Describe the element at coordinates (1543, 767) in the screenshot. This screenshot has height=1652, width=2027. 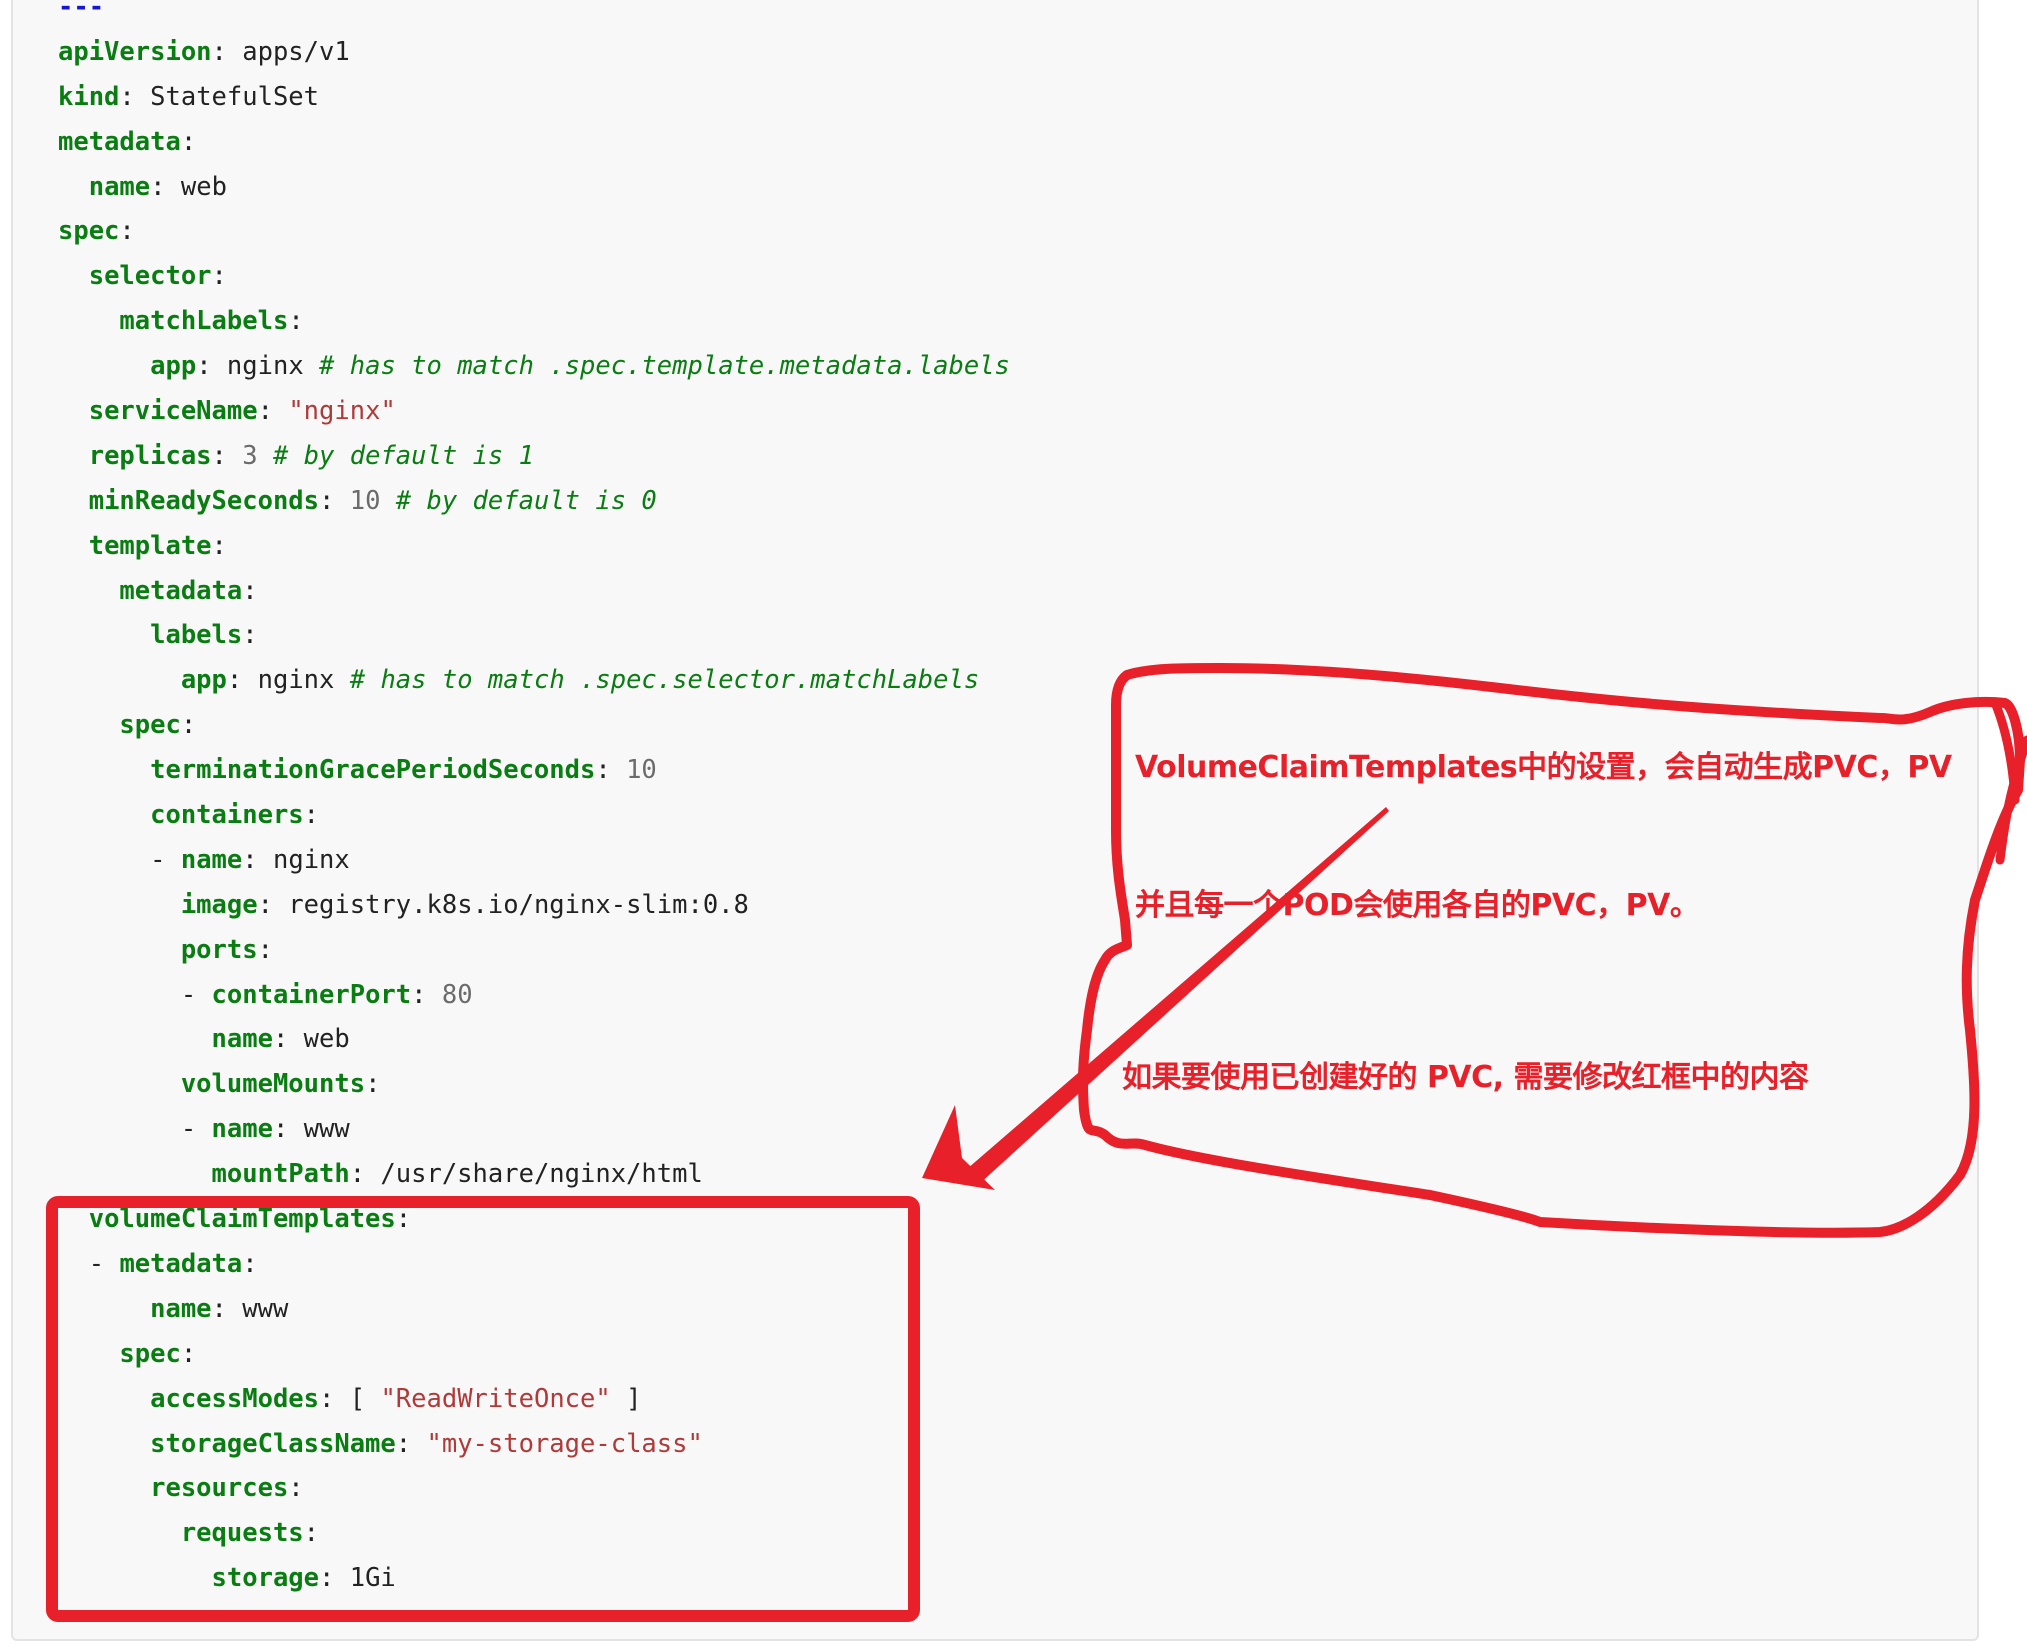
I see `note-line-1: VolumeClaimTemplates中的设置，会自动生成PVC，PV` at that location.